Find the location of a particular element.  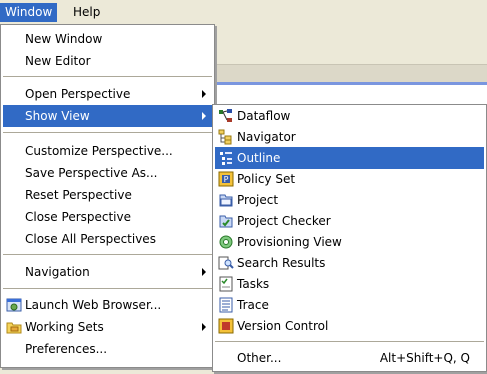

menu-item-navigation: Navigation is located at coordinates (107, 272).